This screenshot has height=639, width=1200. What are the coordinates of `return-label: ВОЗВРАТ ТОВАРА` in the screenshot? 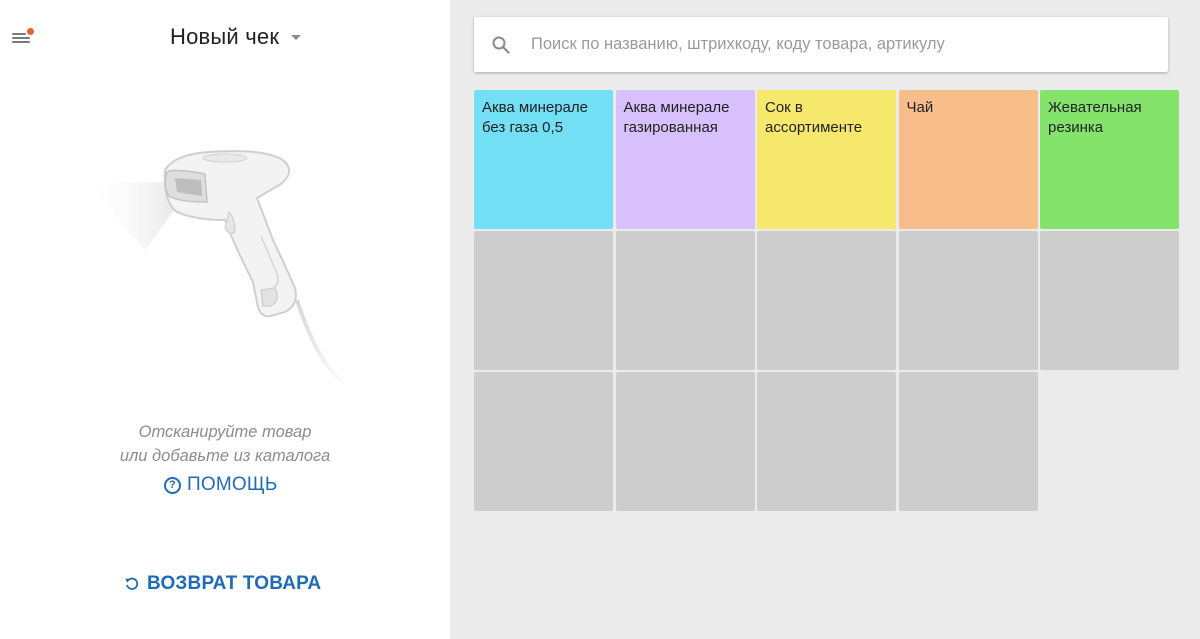 It's located at (234, 583).